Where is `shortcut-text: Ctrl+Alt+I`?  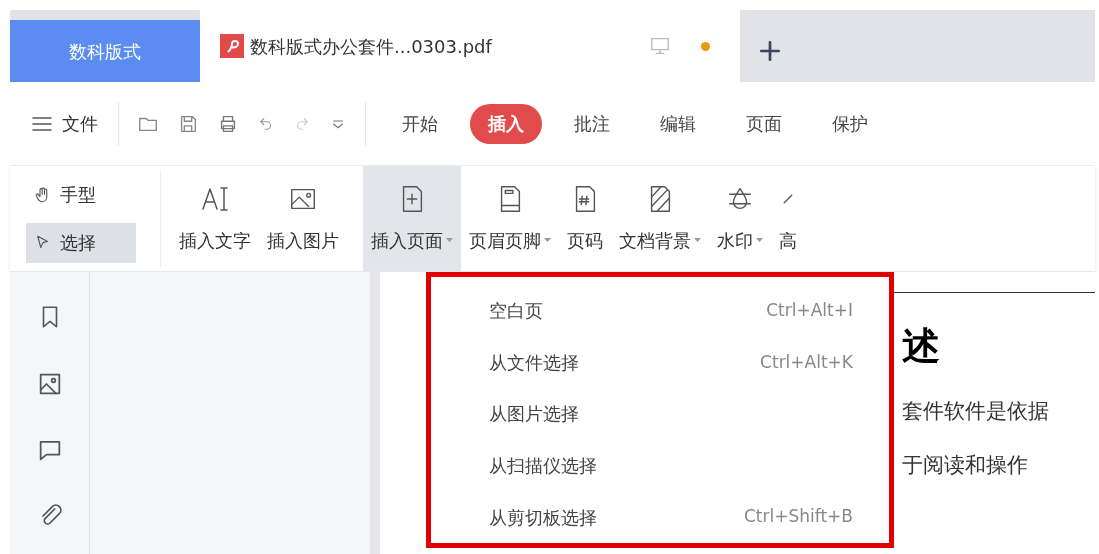 shortcut-text: Ctrl+Alt+I is located at coordinates (809, 311).